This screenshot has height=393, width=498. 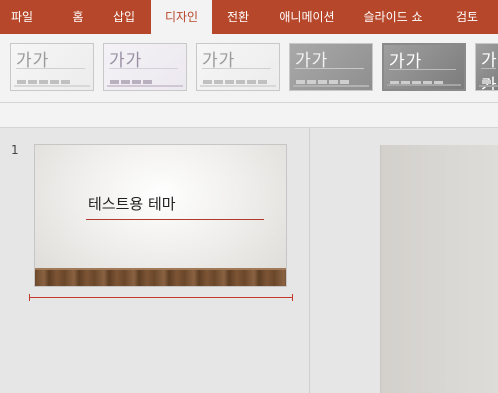 I want to click on title-underline, so click(x=175, y=219).